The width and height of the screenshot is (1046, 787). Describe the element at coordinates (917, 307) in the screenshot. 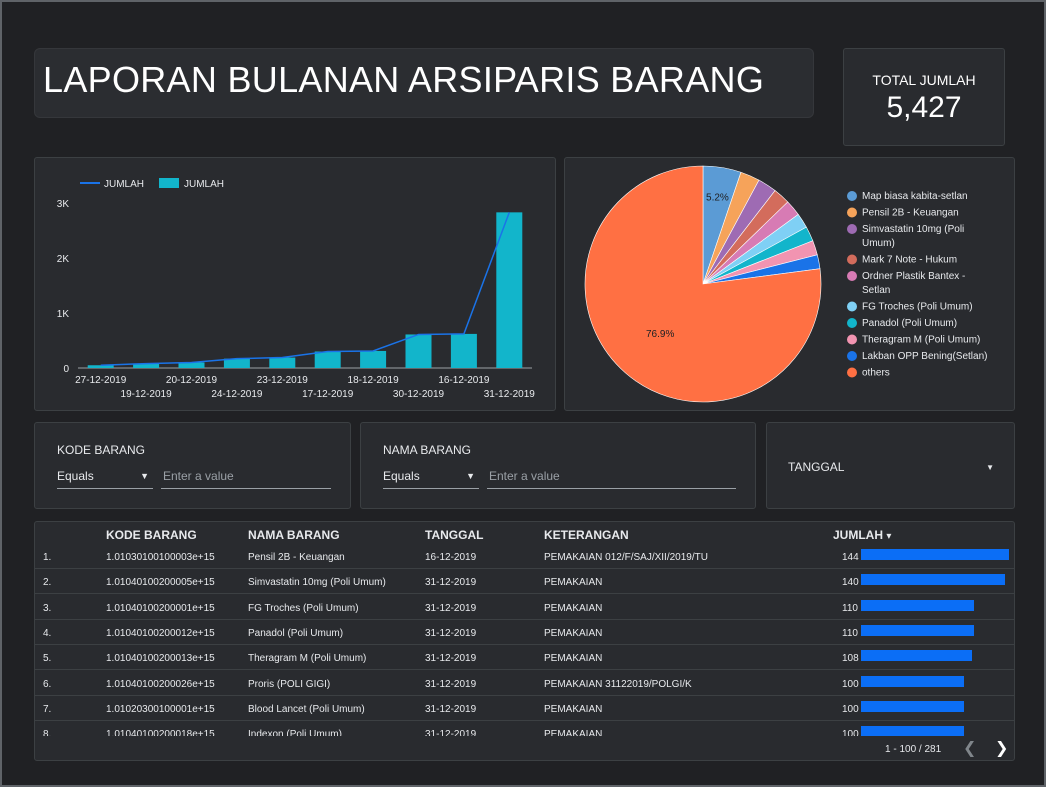

I see `legend-label: FG Troches (Poli Umum)` at that location.